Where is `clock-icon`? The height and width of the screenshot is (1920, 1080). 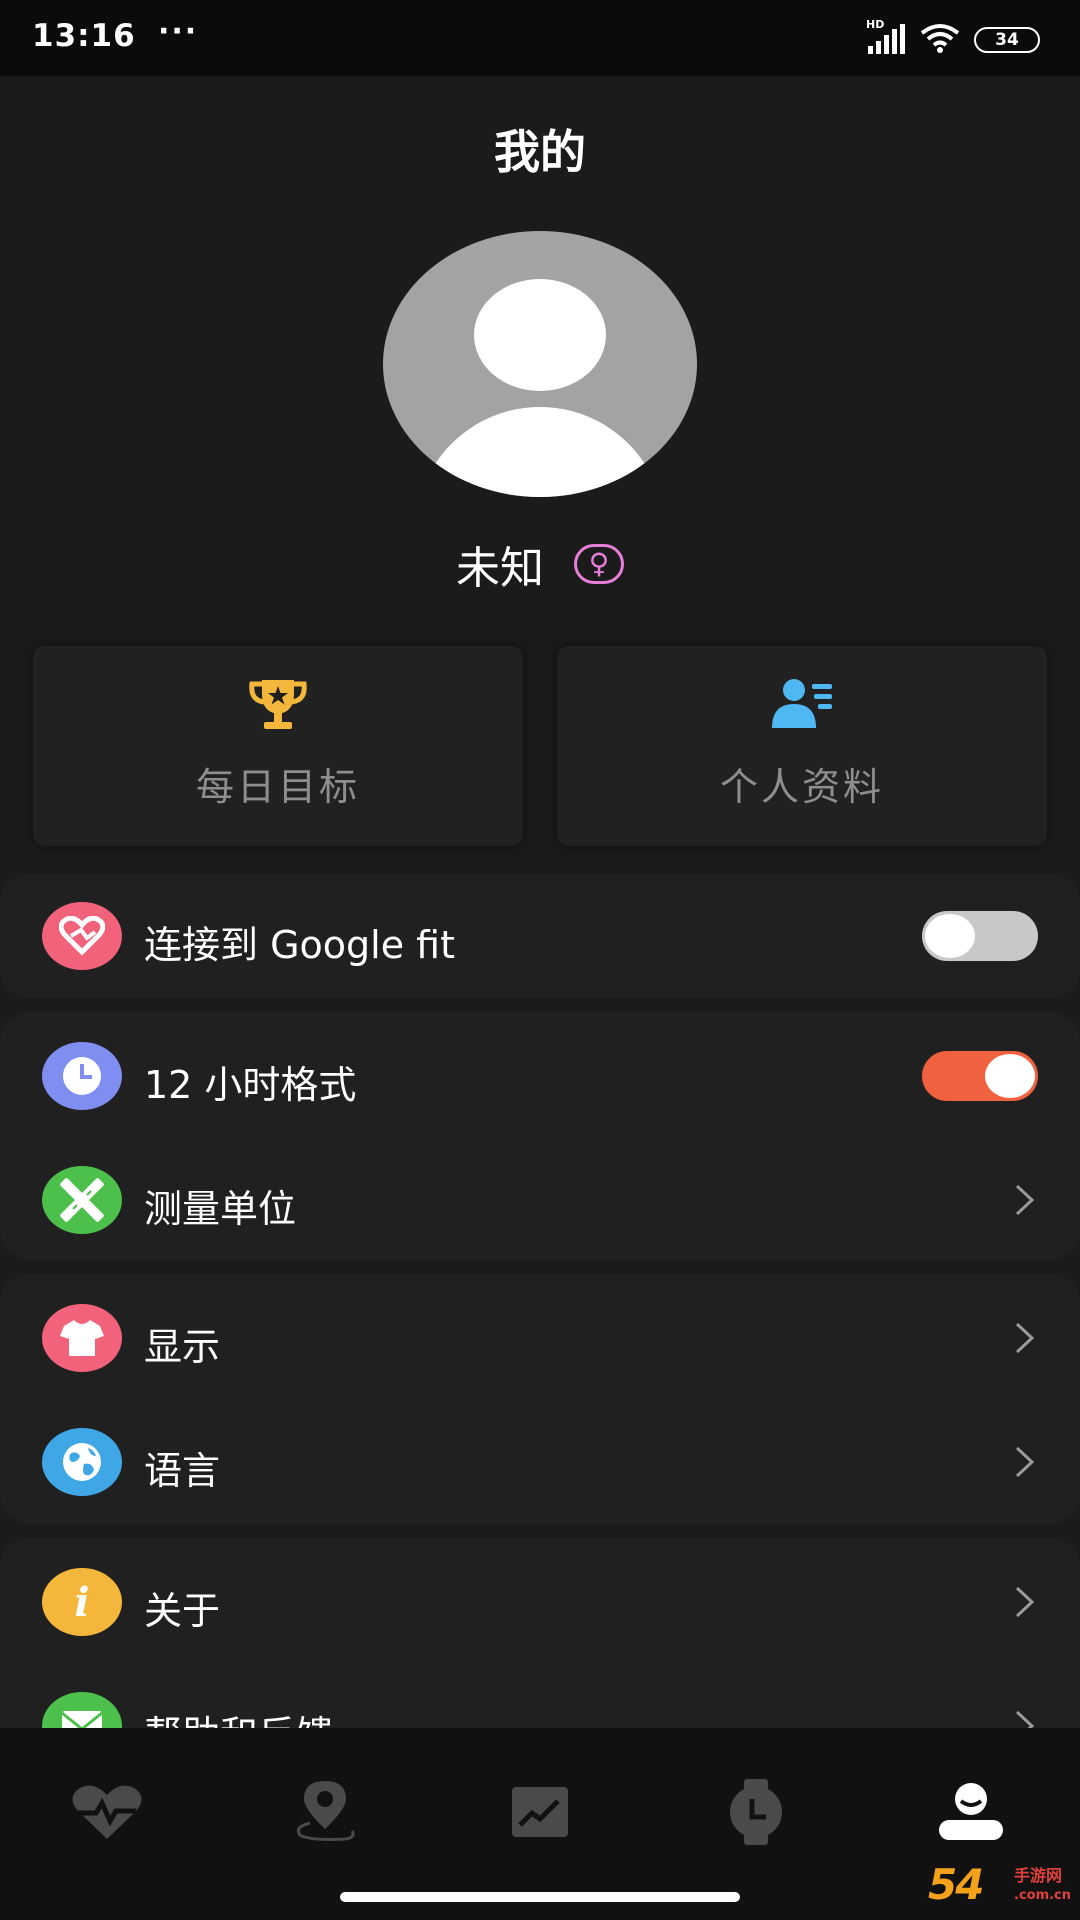
clock-icon is located at coordinates (82, 1076).